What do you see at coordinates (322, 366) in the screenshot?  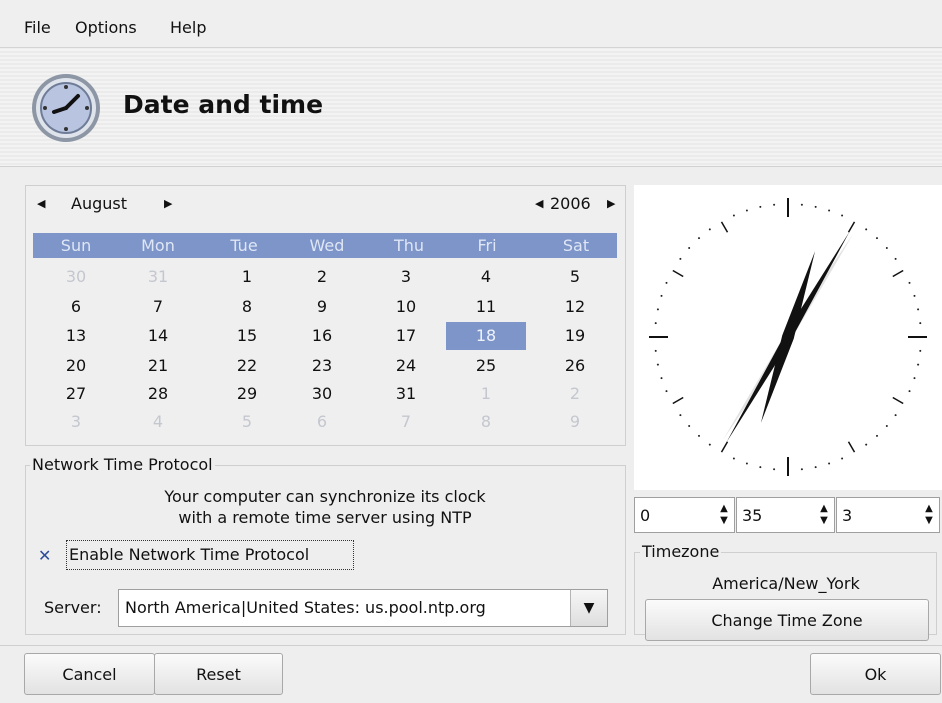 I see `calendar-day-cell: 23` at bounding box center [322, 366].